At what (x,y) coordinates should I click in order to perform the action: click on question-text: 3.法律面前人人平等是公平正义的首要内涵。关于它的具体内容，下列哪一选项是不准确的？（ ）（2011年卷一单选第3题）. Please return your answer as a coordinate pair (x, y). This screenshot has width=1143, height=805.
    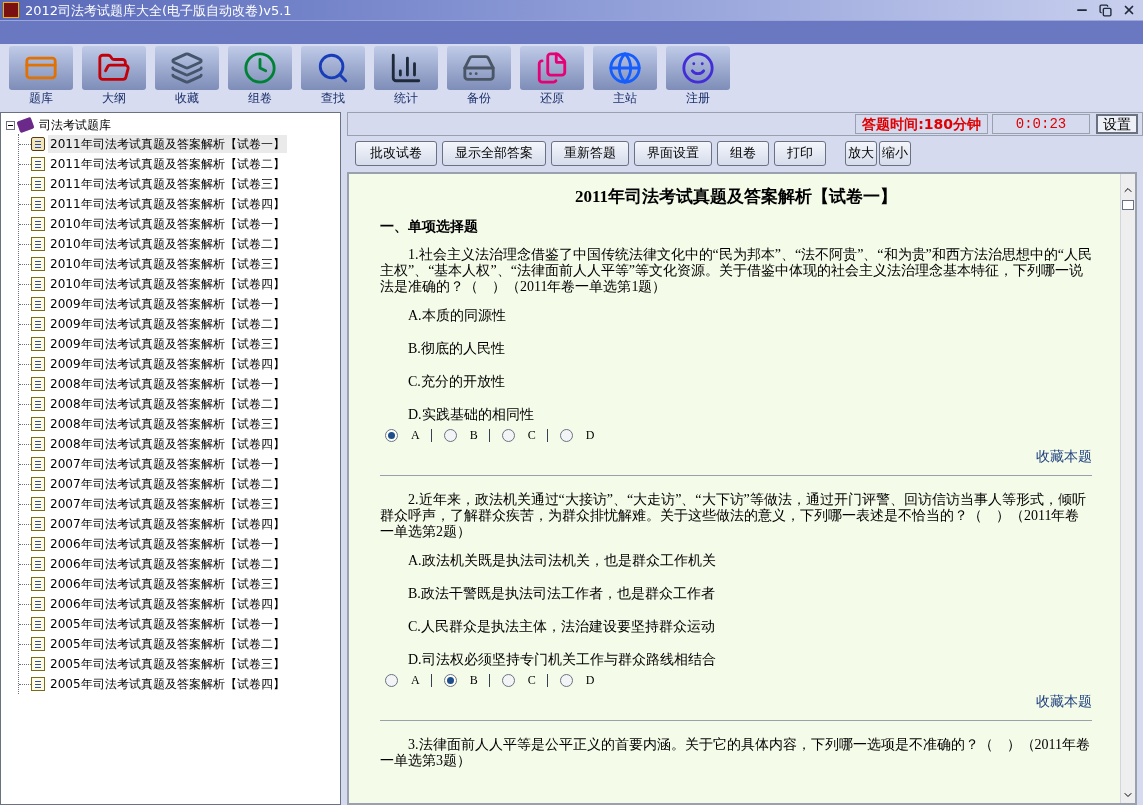
    Looking at the image, I should click on (735, 753).